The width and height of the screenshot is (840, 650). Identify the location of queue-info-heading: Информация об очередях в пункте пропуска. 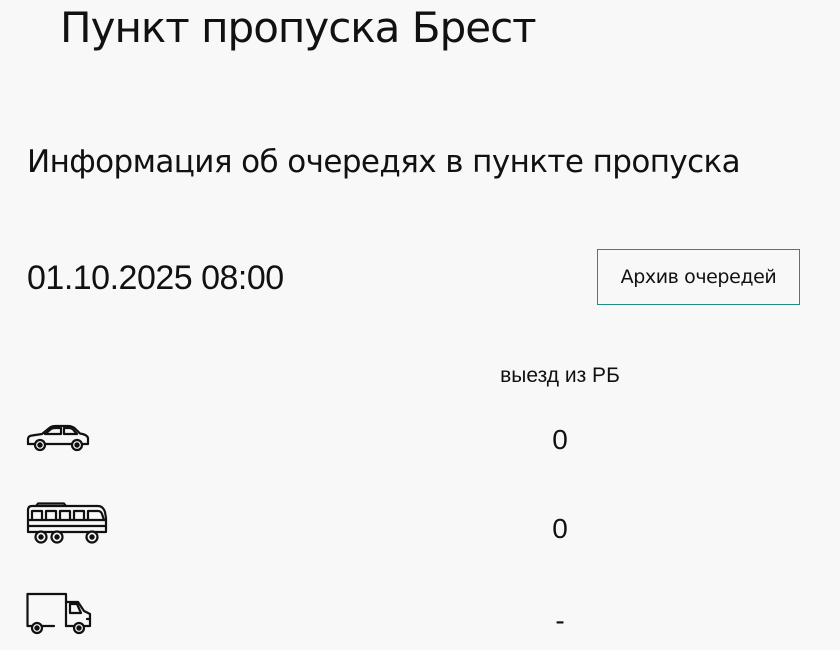
(384, 162).